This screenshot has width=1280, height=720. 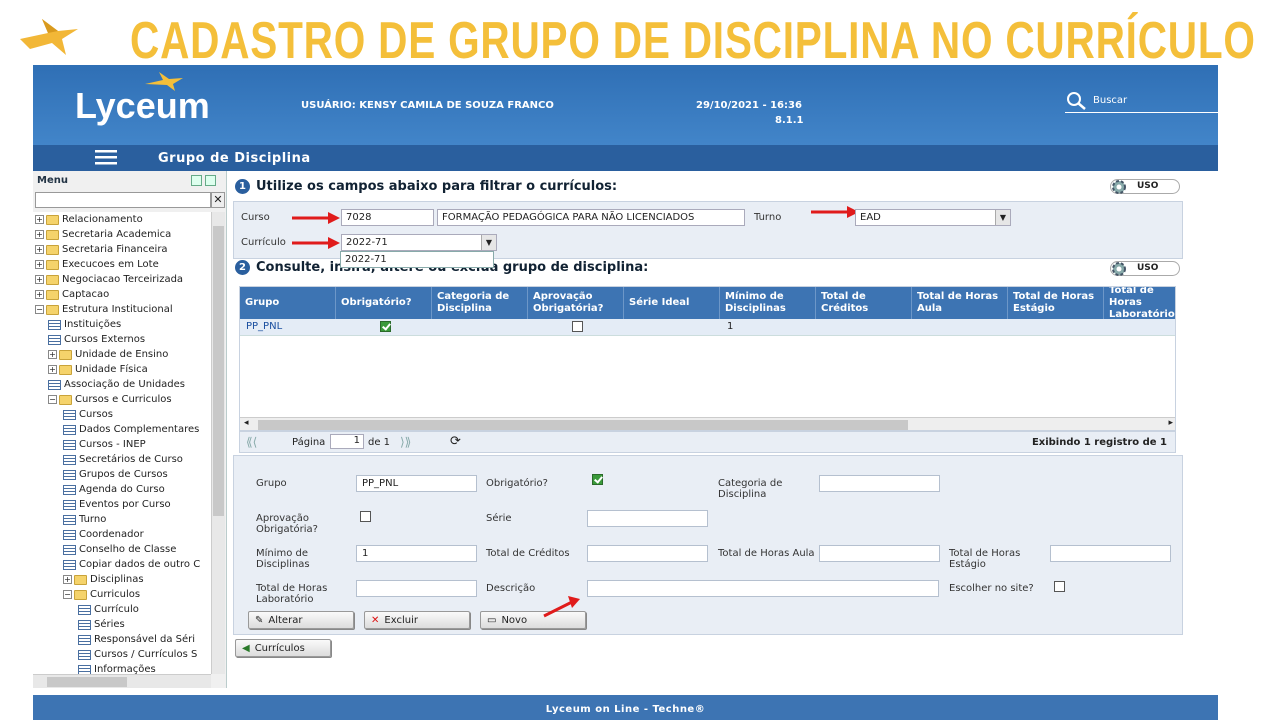 I want to click on gear-icon, so click(x=1119, y=187).